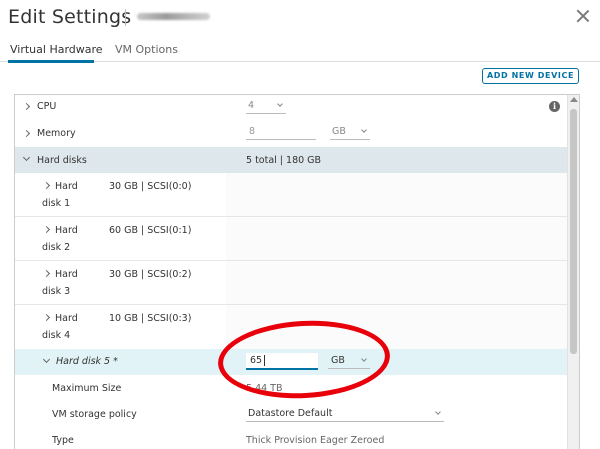 The image size is (600, 449). I want to click on list-item: Hard disk 4 10 GB | SCSI(0:3), so click(291, 327).